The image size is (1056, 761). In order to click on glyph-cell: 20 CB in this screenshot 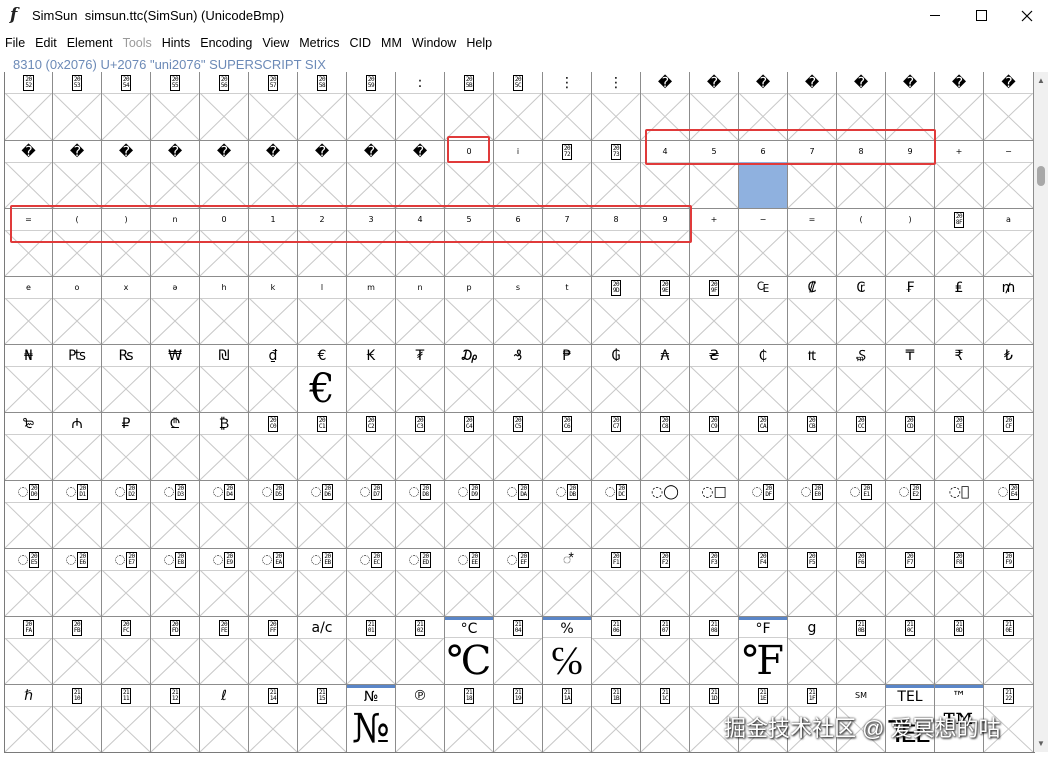, I will do `click(812, 447)`.